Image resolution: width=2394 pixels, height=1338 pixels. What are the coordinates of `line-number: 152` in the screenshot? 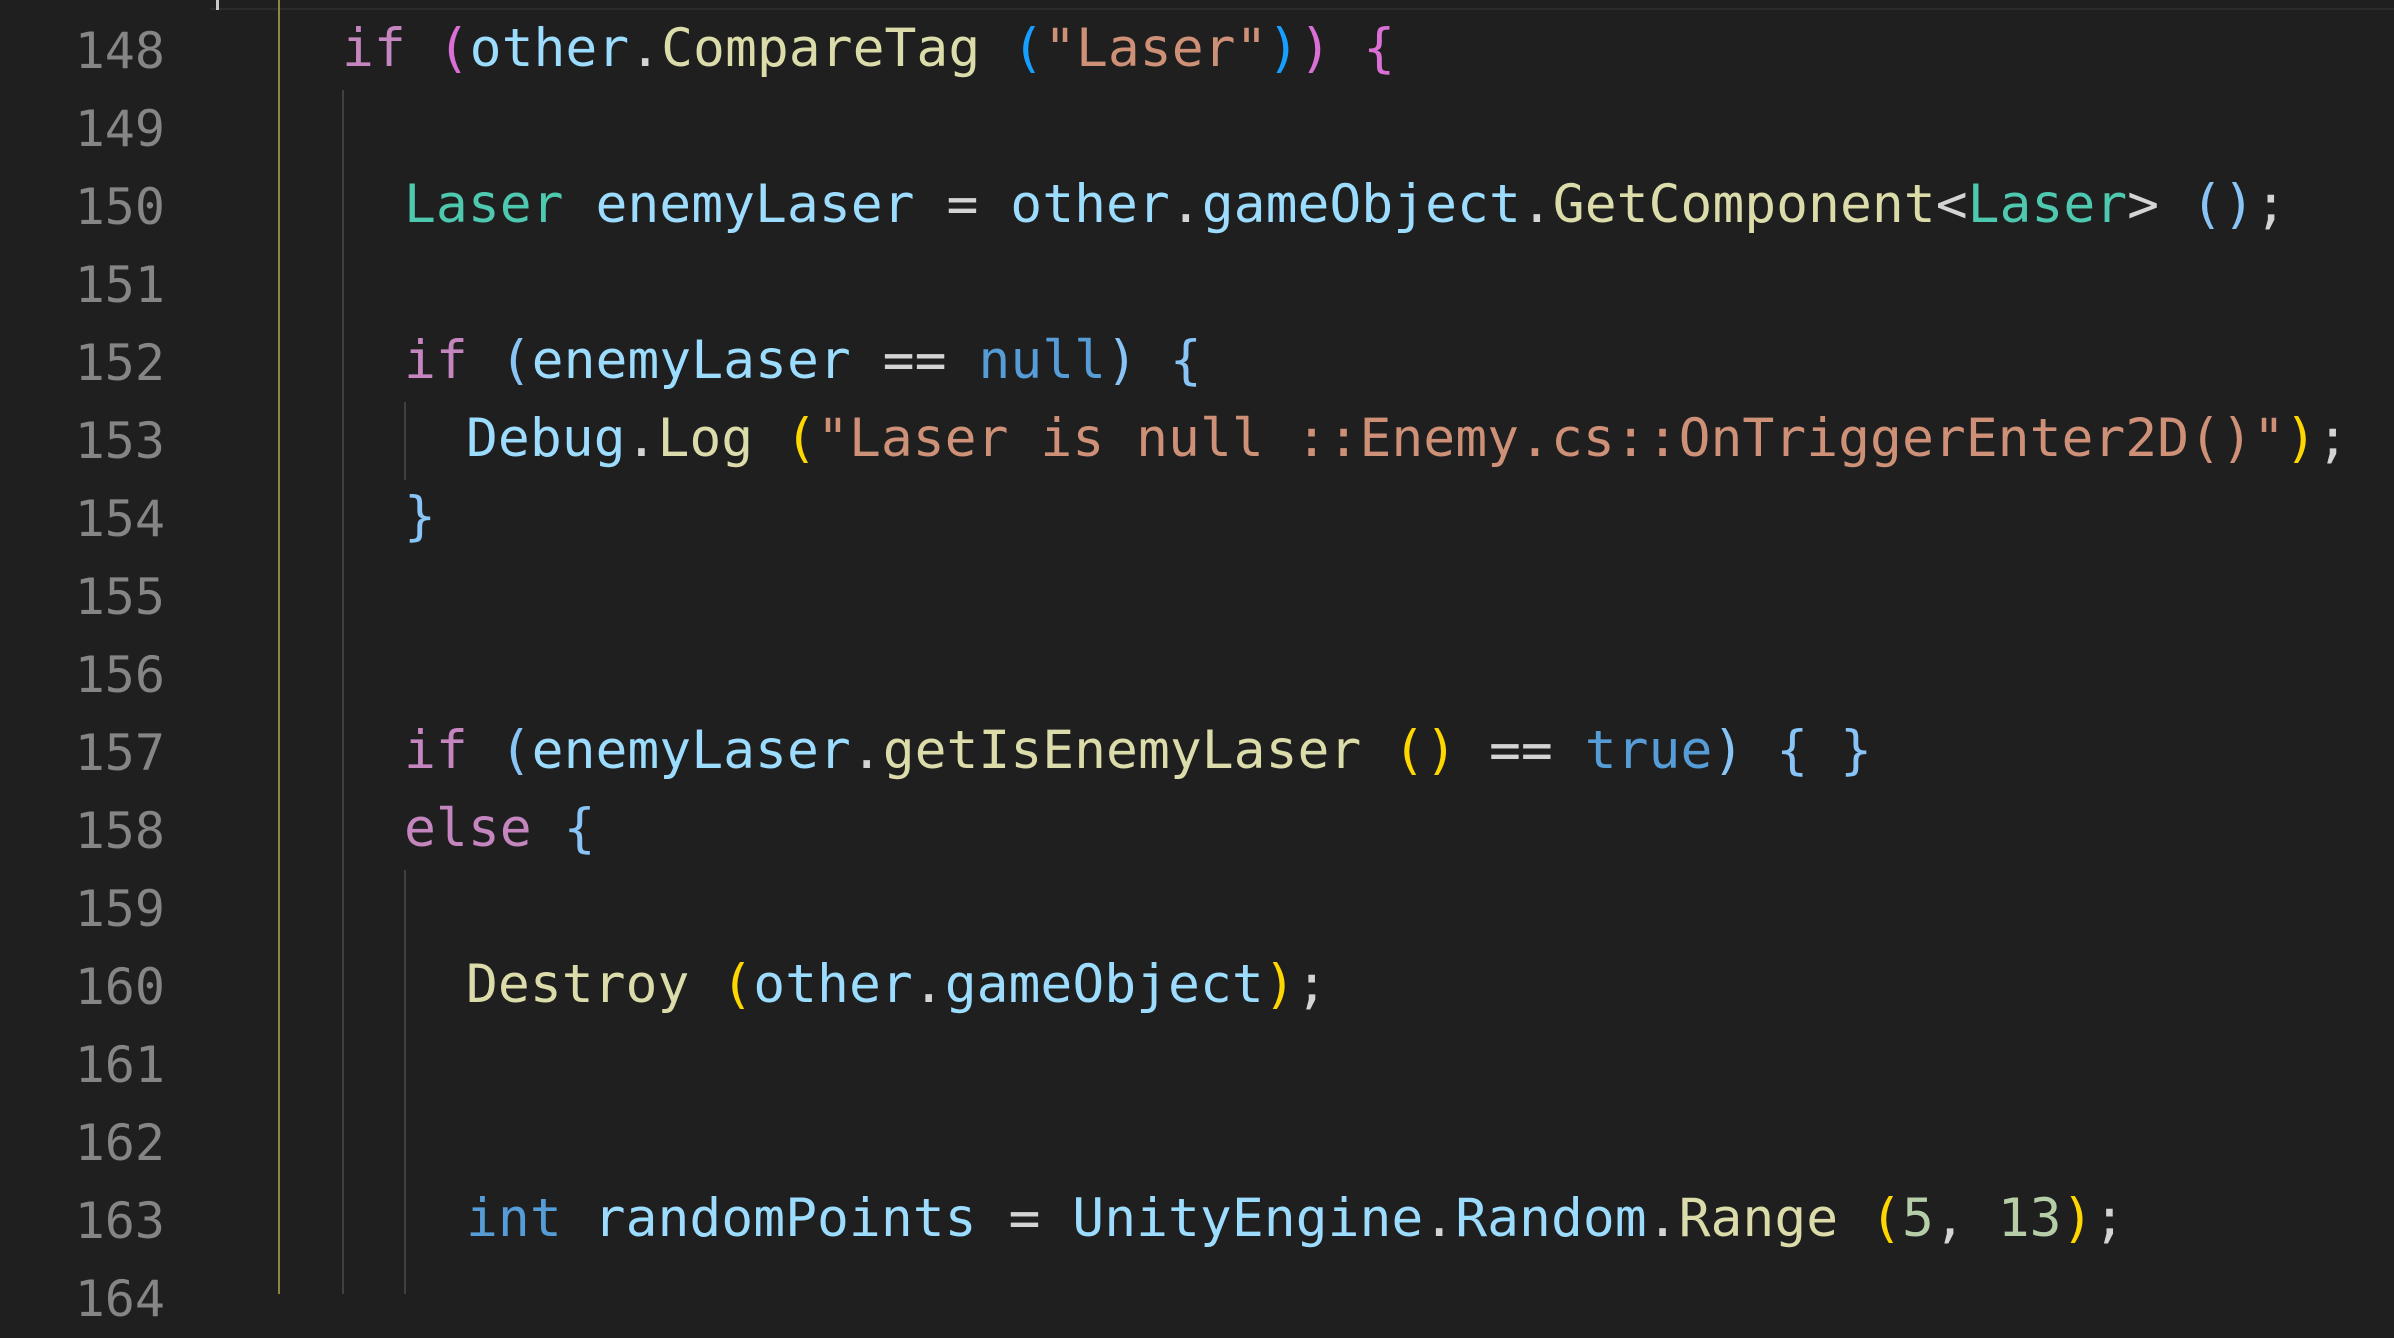 It's located at (119, 363).